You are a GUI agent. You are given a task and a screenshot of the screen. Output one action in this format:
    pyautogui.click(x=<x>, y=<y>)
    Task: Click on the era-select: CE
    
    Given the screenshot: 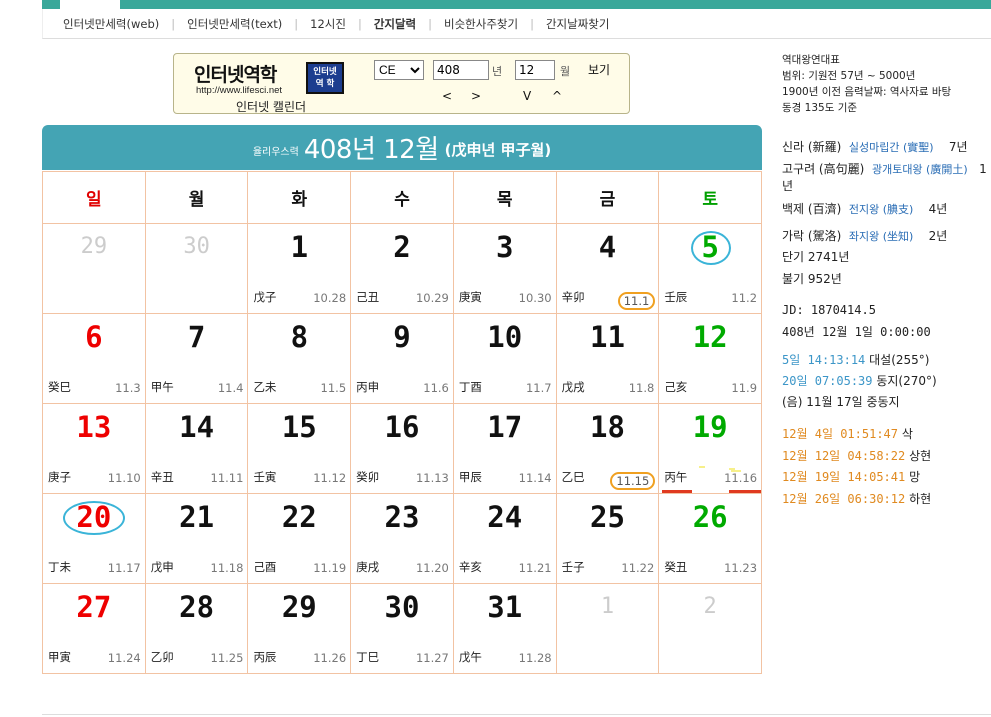 What is the action you would take?
    pyautogui.click(x=399, y=70)
    